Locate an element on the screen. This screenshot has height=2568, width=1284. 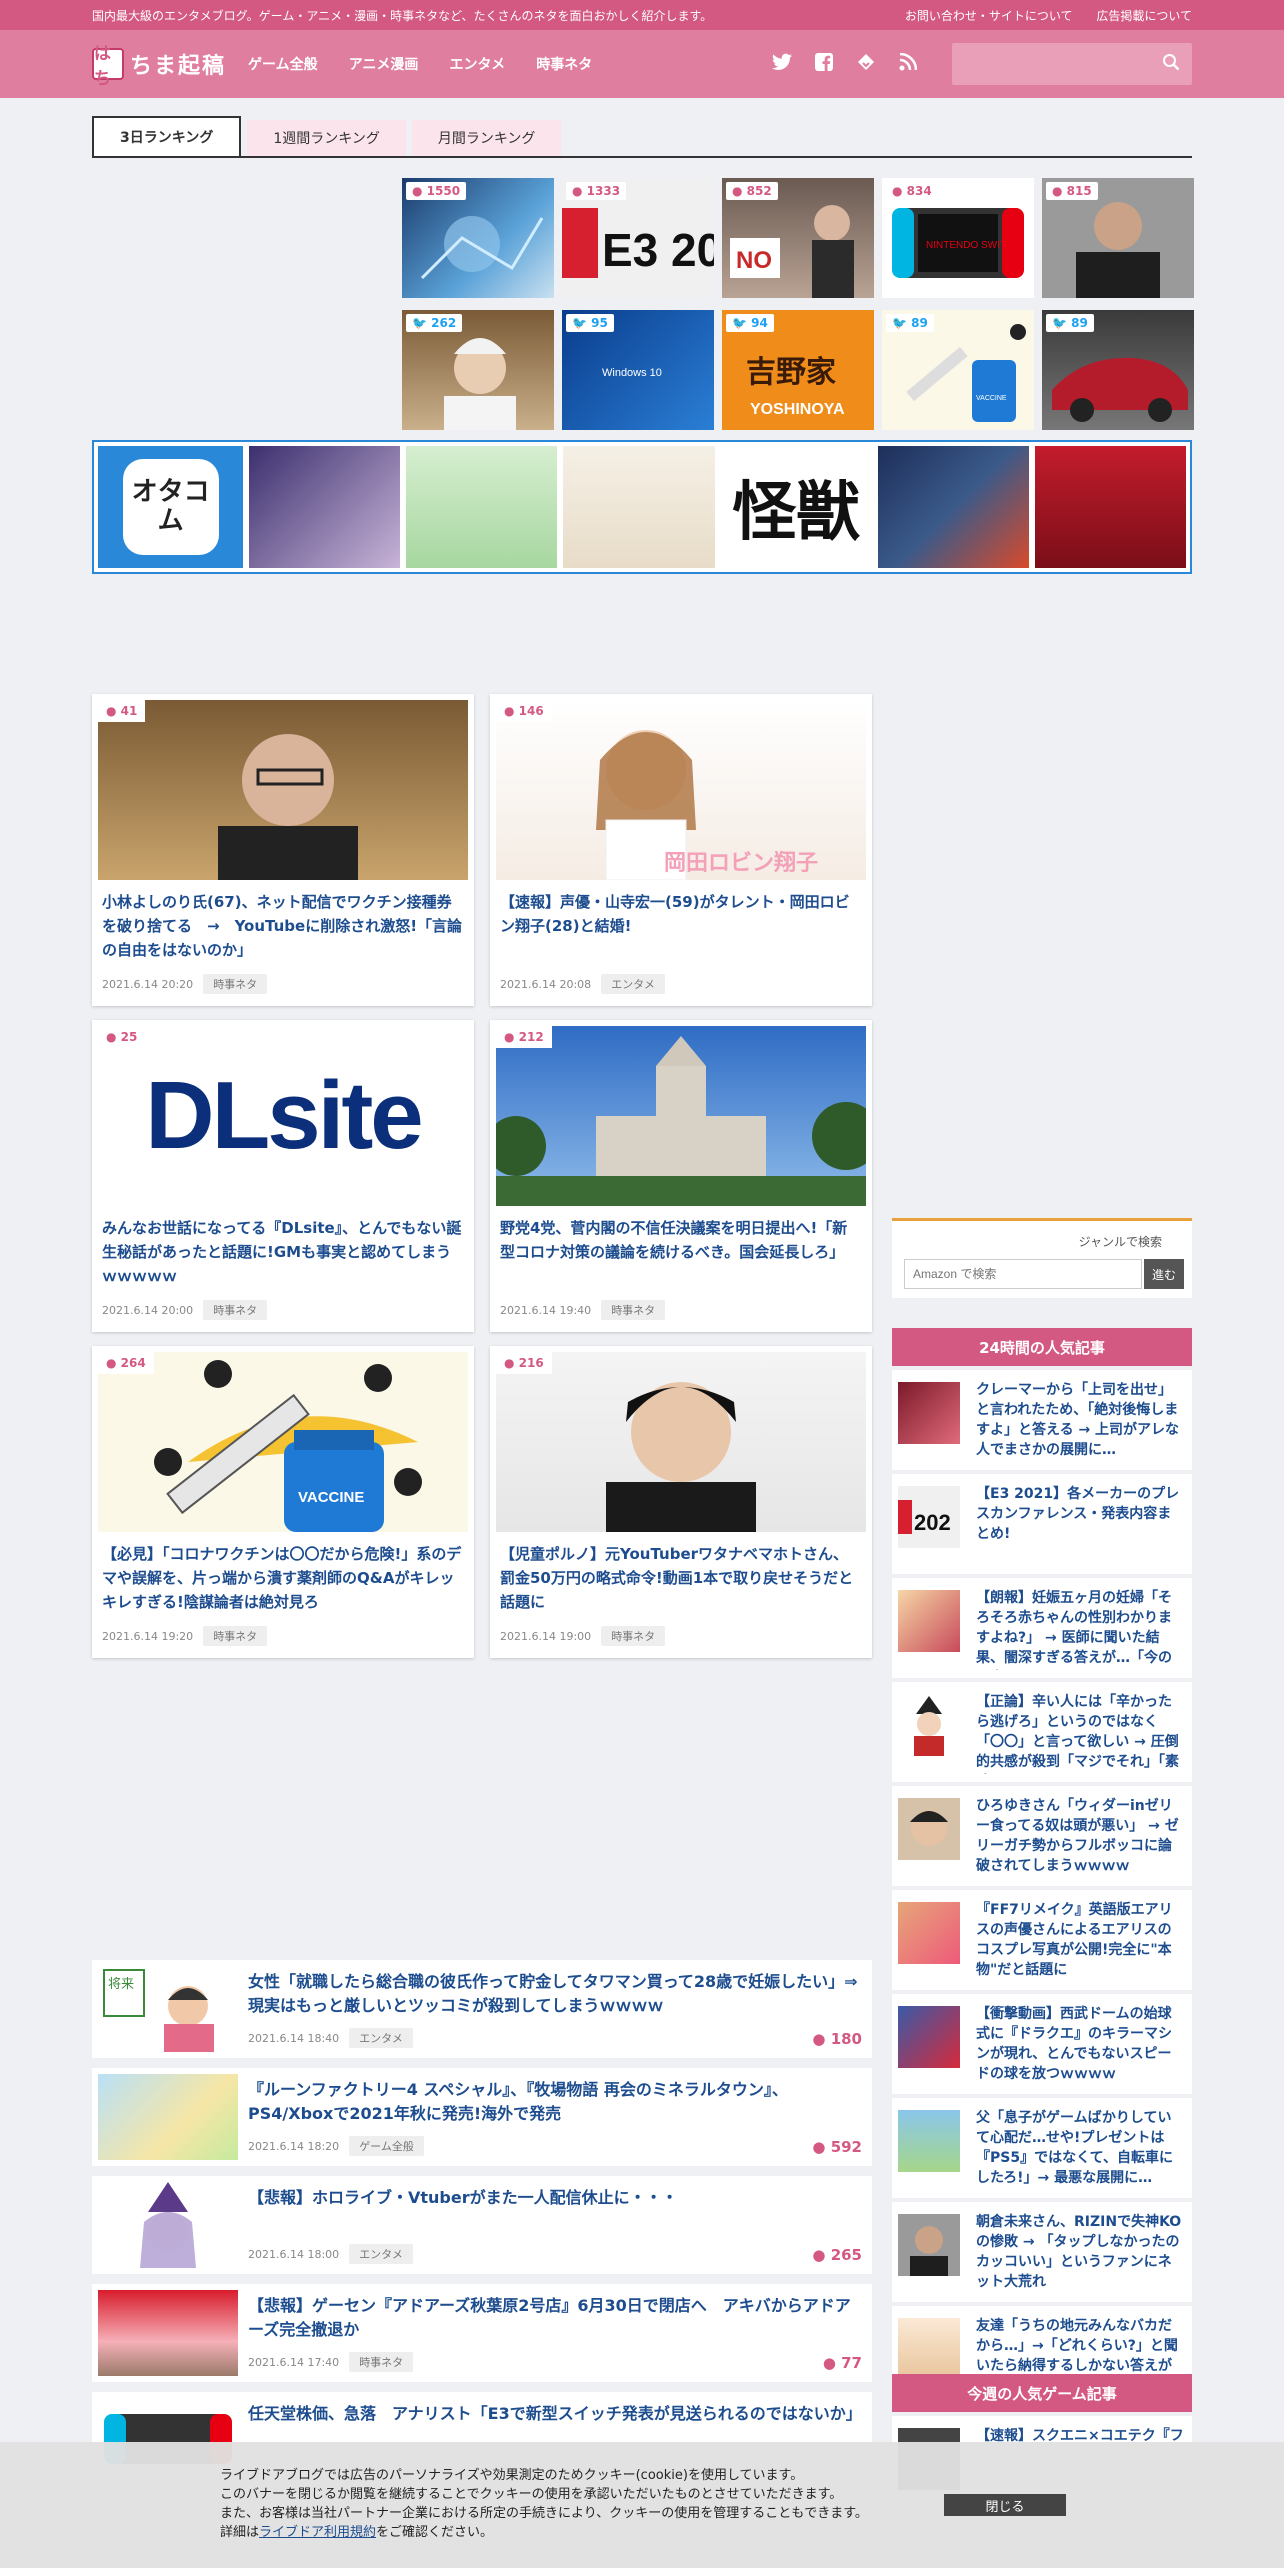
article-thumb: 岡田ロビン翔子 is located at coordinates (681, 790).